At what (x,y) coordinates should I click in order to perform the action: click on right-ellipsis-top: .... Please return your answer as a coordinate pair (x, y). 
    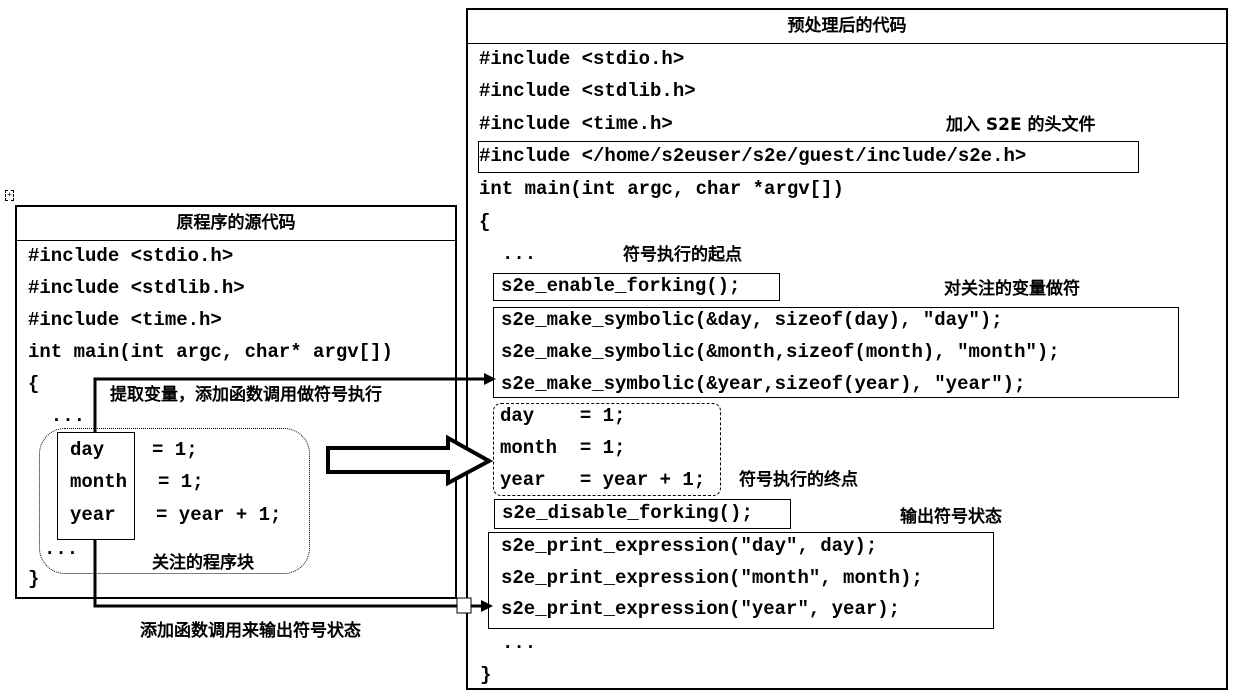
    Looking at the image, I should click on (519, 254).